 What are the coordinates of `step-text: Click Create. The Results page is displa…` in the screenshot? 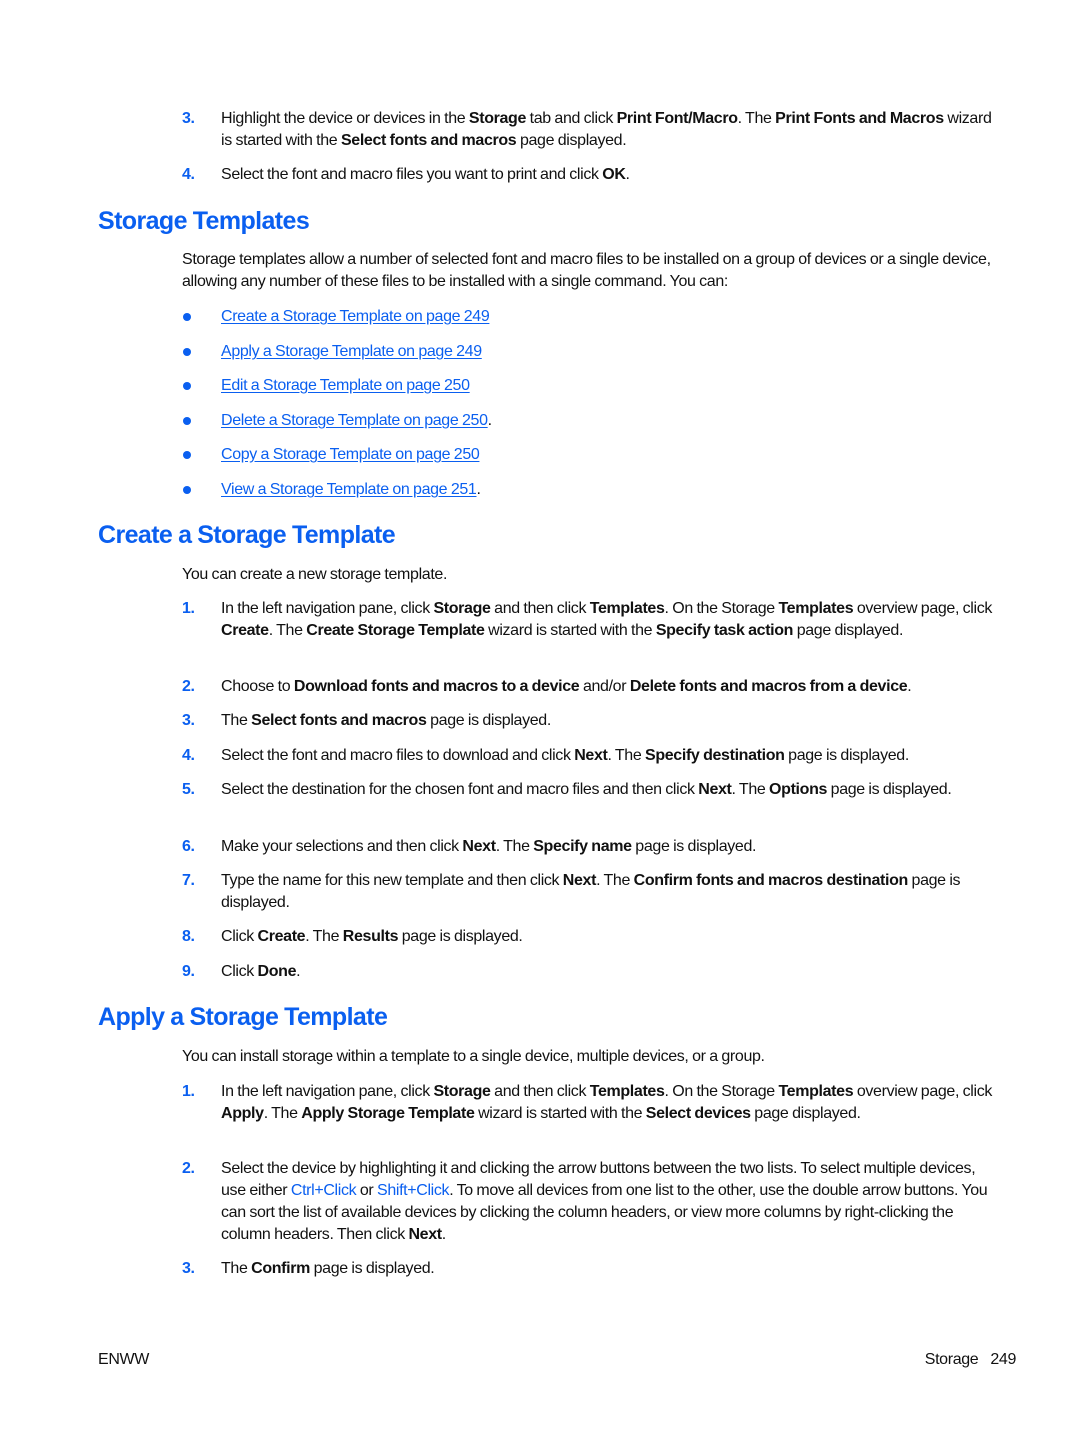 It's located at (611, 937).